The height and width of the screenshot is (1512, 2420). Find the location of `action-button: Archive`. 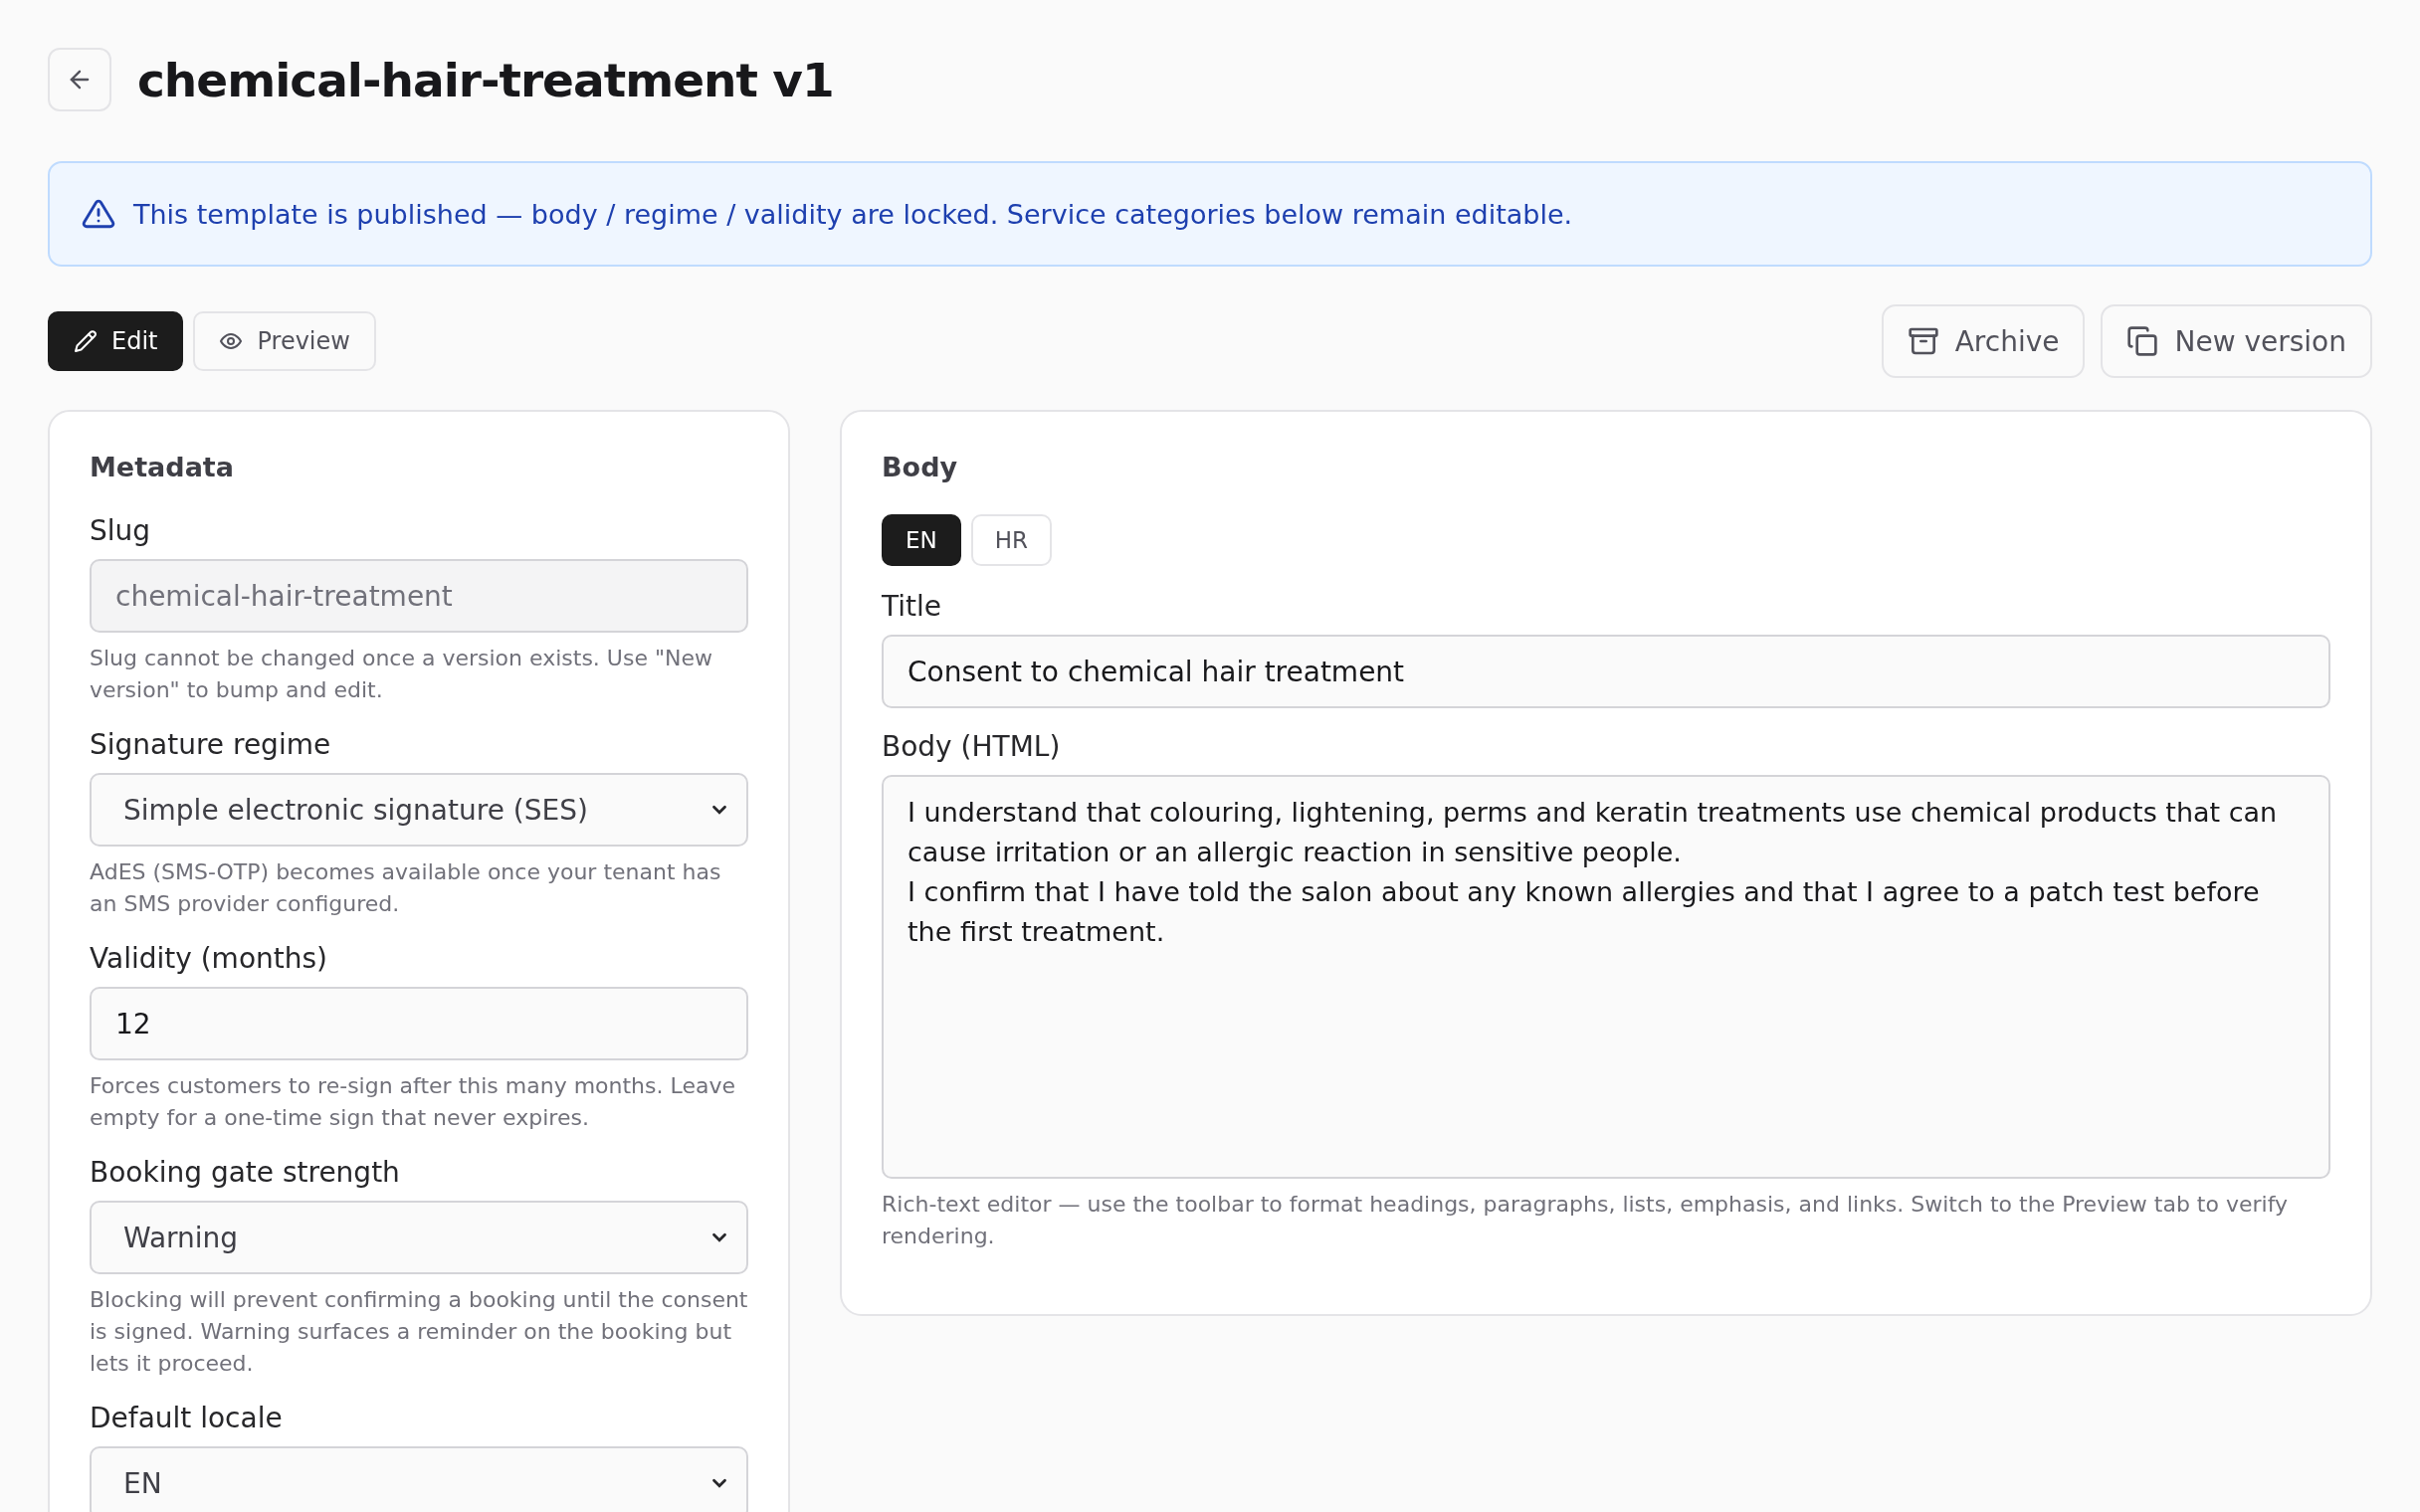

action-button: Archive is located at coordinates (1983, 341).